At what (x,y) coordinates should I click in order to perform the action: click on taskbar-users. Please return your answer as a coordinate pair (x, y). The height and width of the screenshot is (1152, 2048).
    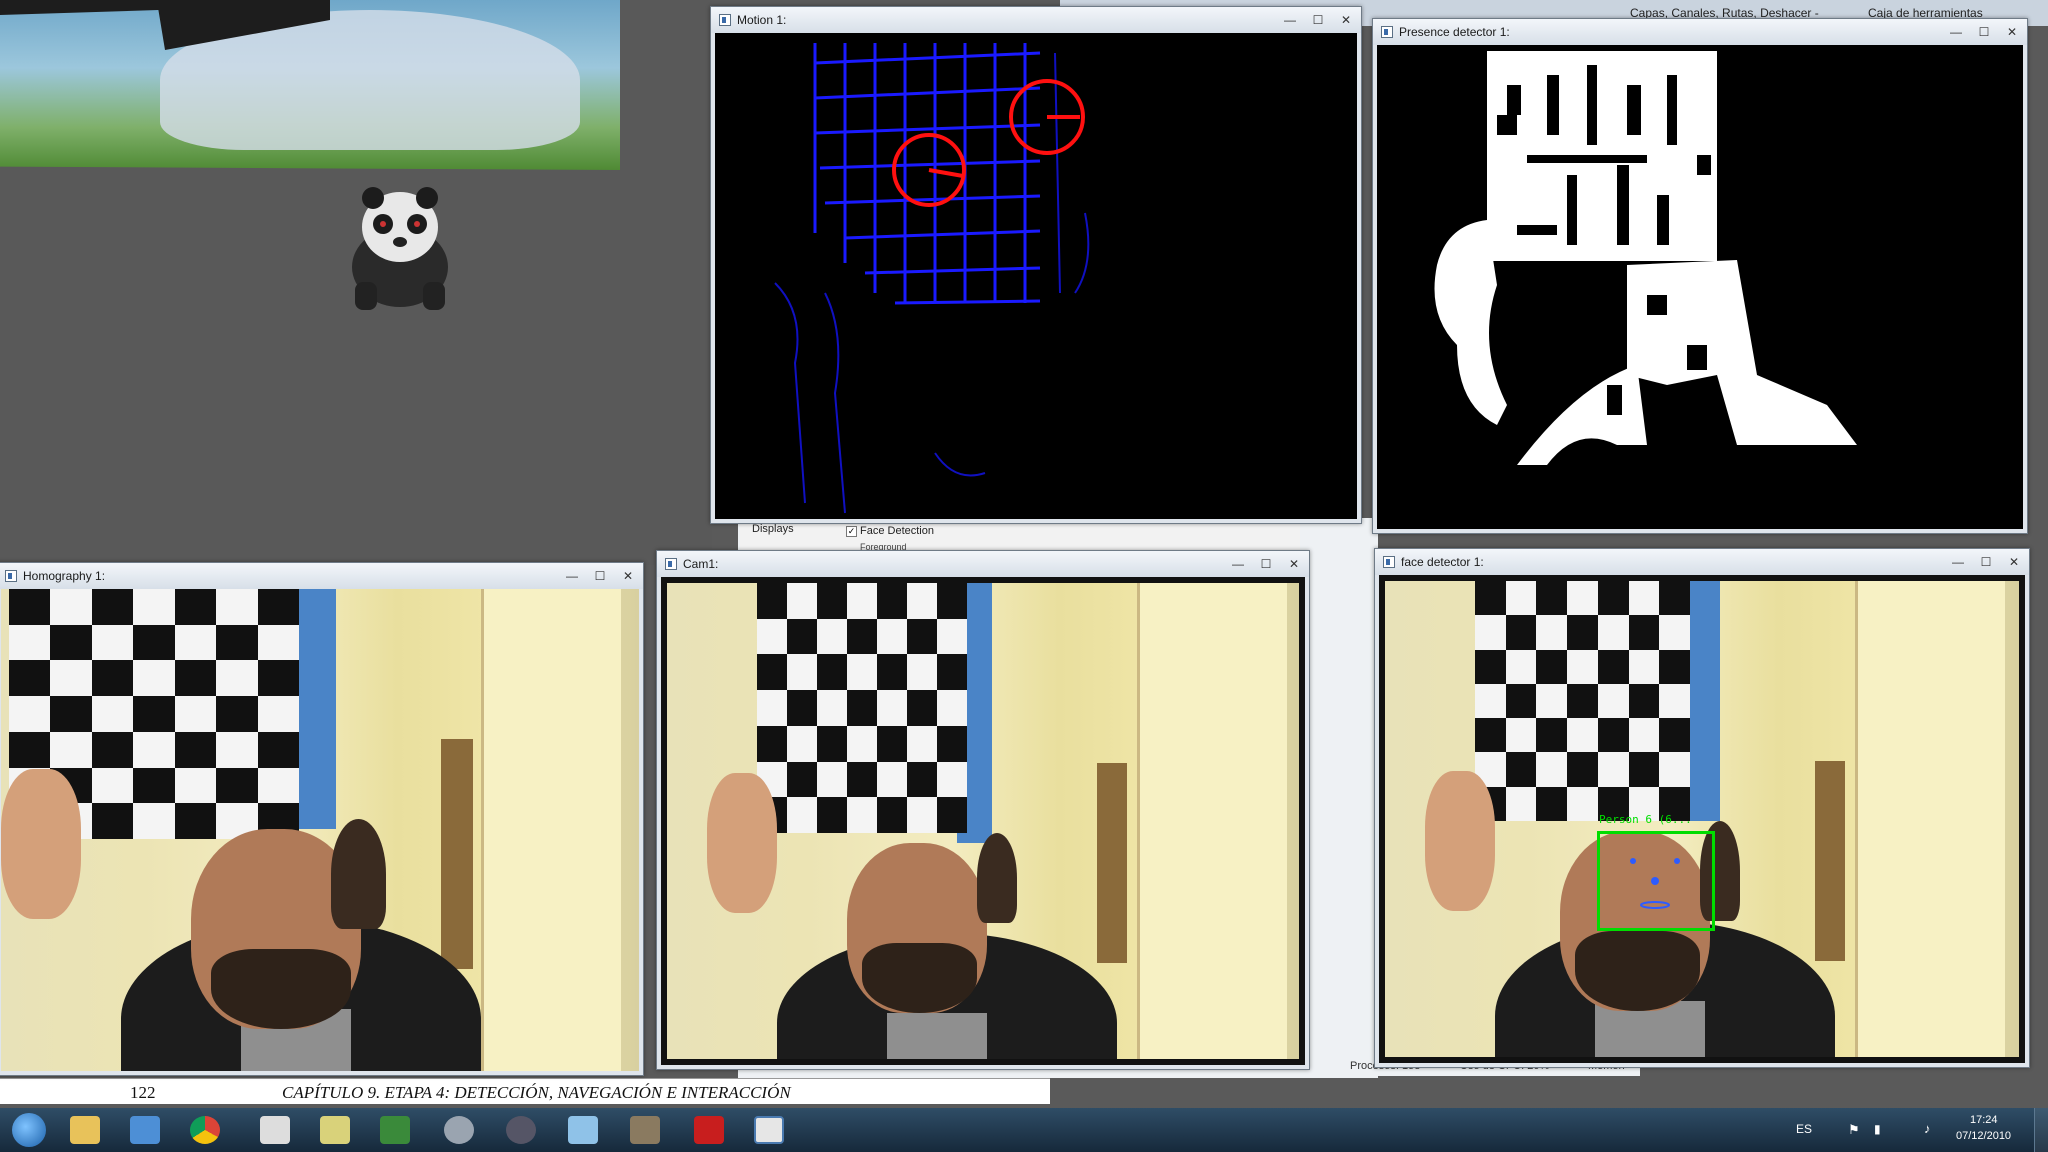
    Looking at the image, I should click on (145, 1130).